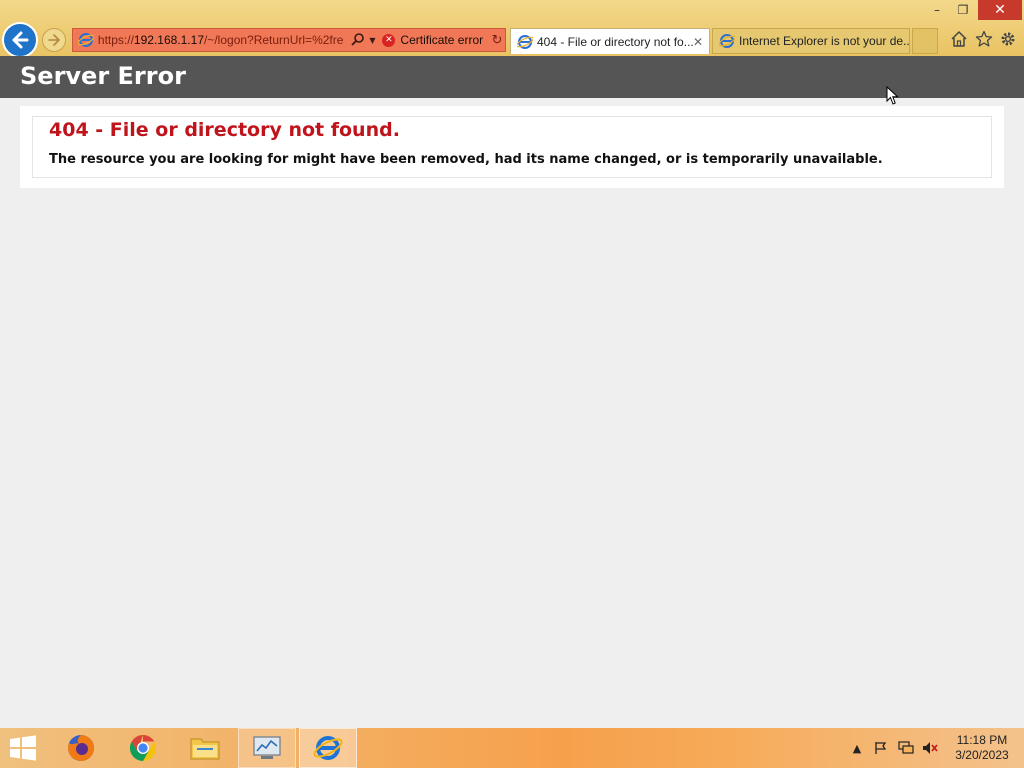 Image resolution: width=1024 pixels, height=768 pixels. Describe the element at coordinates (963, 10) in the screenshot. I see `restore-button: ❐` at that location.